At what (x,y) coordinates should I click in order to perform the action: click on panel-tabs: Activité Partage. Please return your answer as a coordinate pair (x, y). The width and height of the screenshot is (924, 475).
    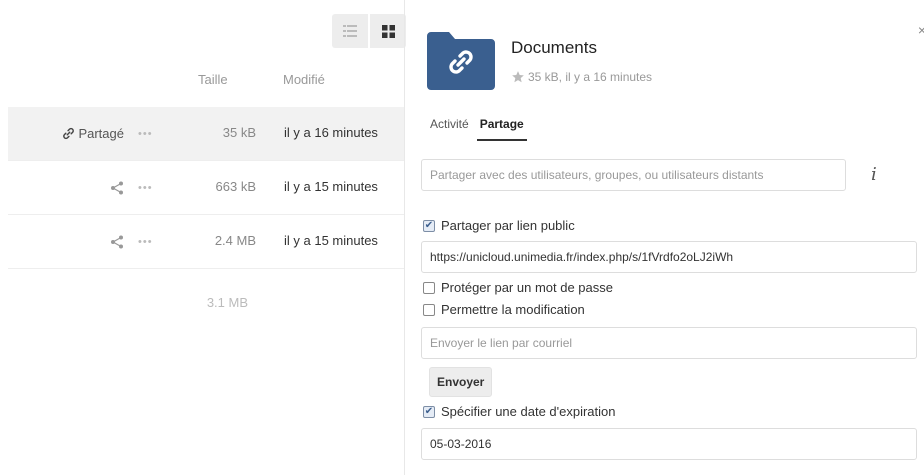
    Looking at the image, I should click on (479, 129).